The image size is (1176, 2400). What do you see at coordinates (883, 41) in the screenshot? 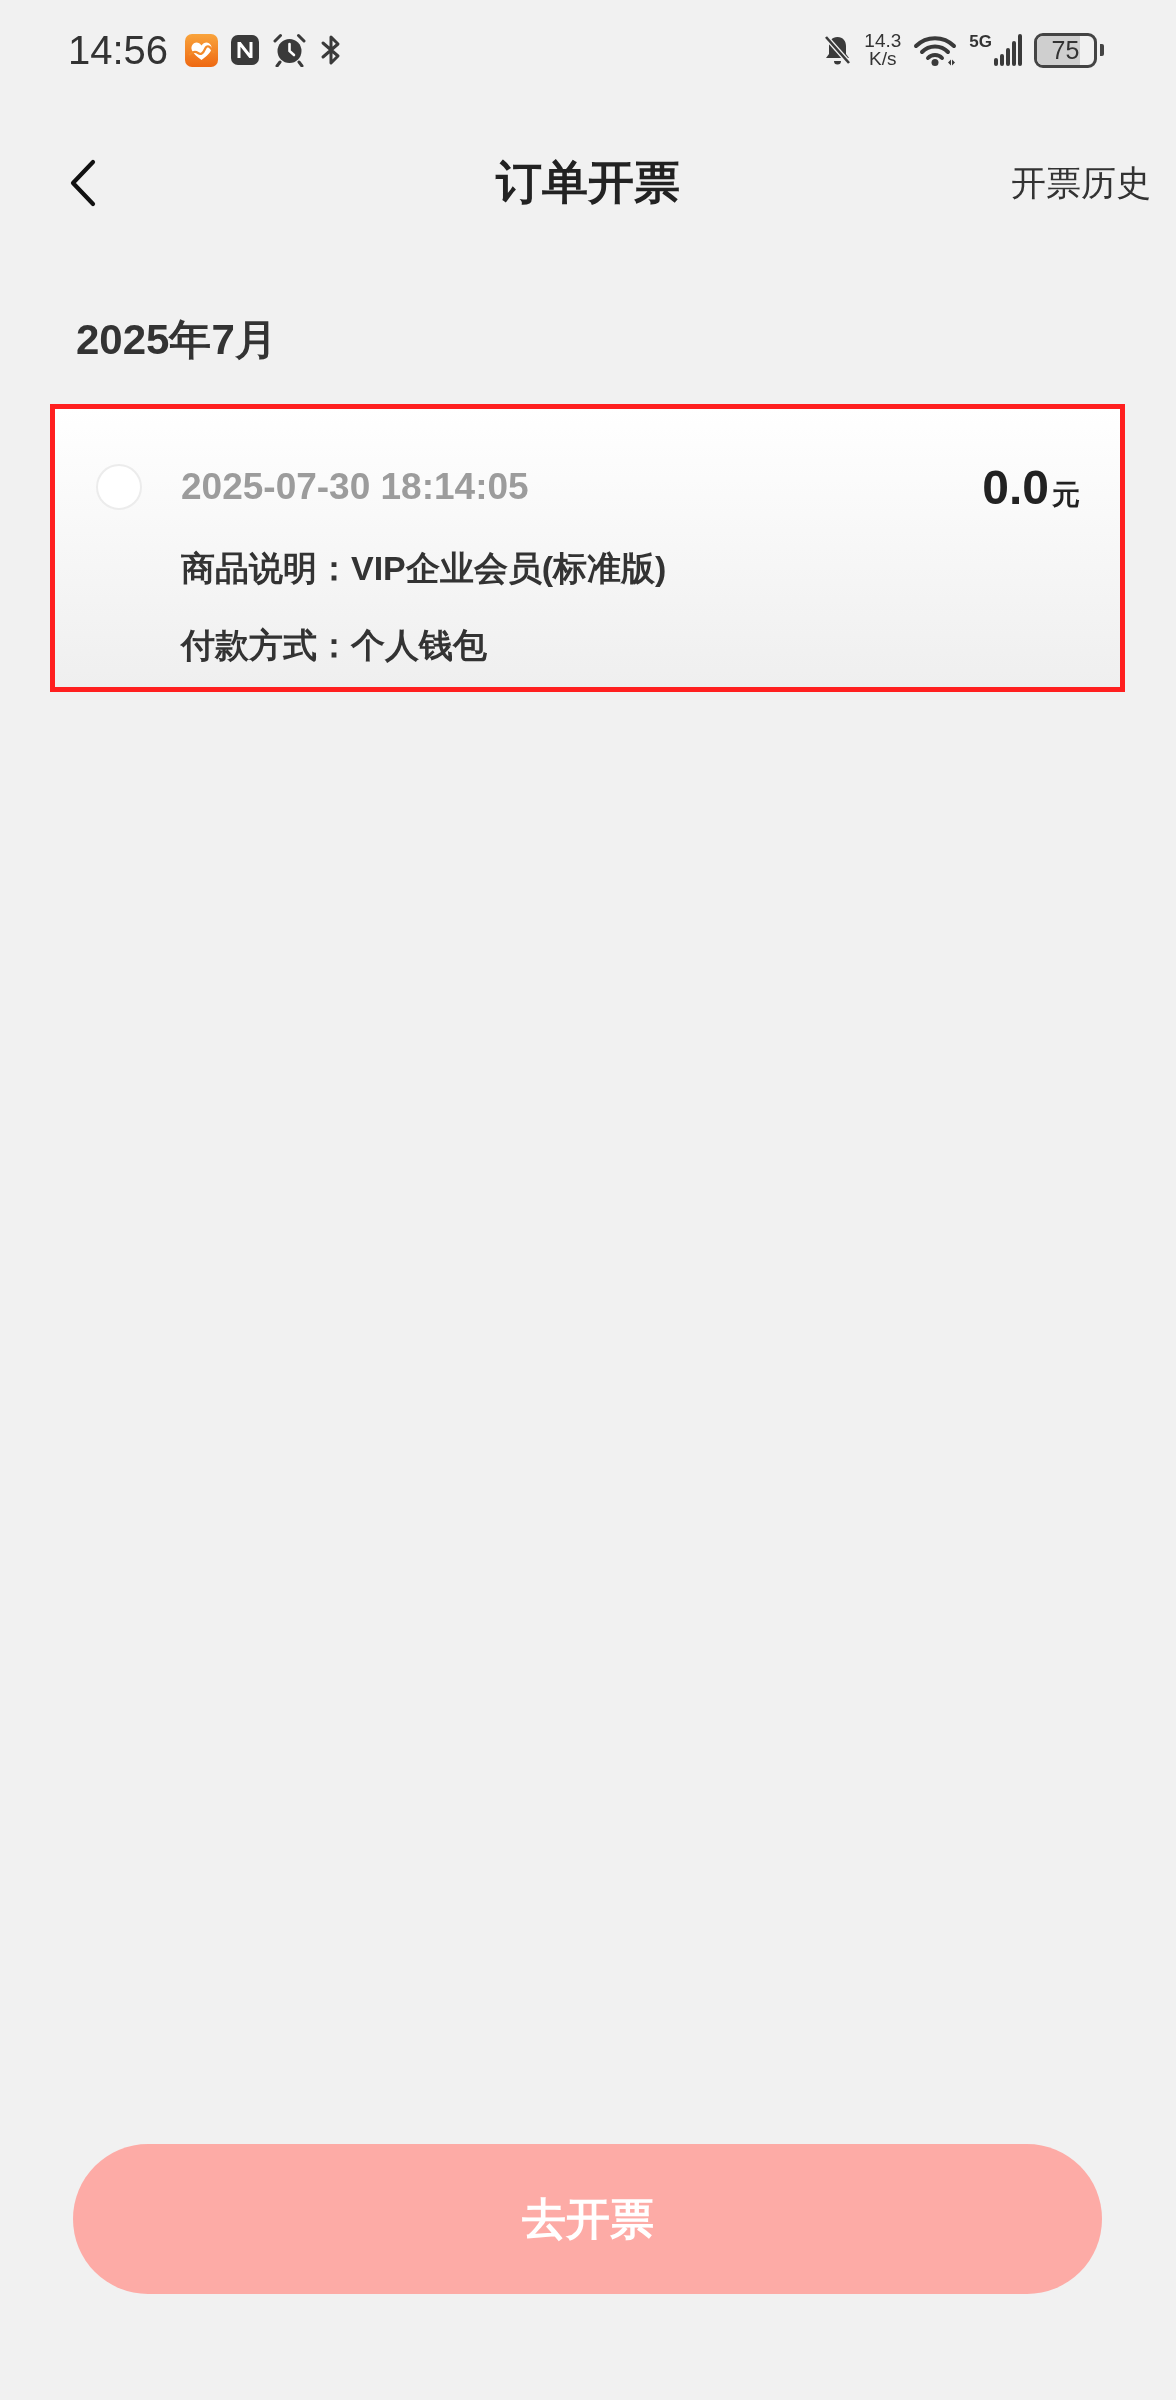
I see `network-speed-value: 14.3` at bounding box center [883, 41].